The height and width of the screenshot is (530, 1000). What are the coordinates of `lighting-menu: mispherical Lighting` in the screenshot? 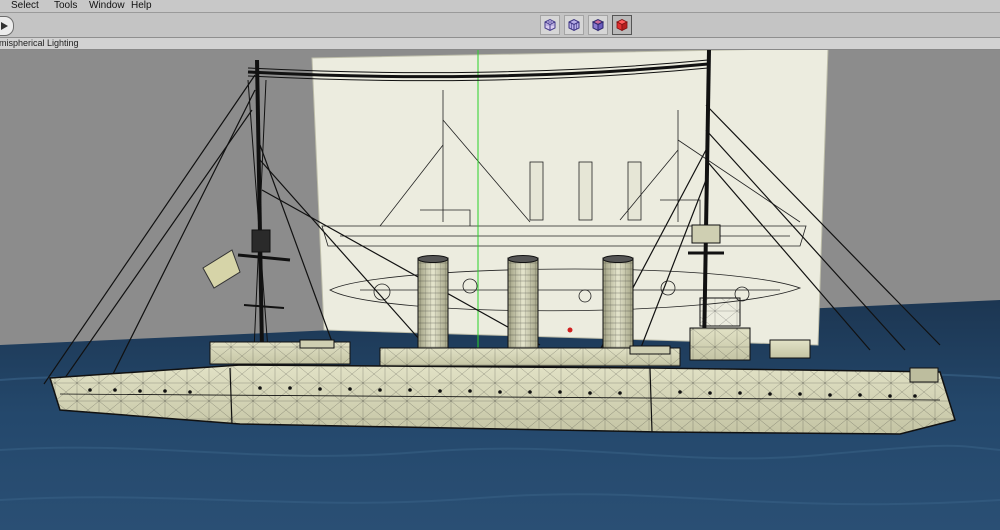 It's located at (39, 43).